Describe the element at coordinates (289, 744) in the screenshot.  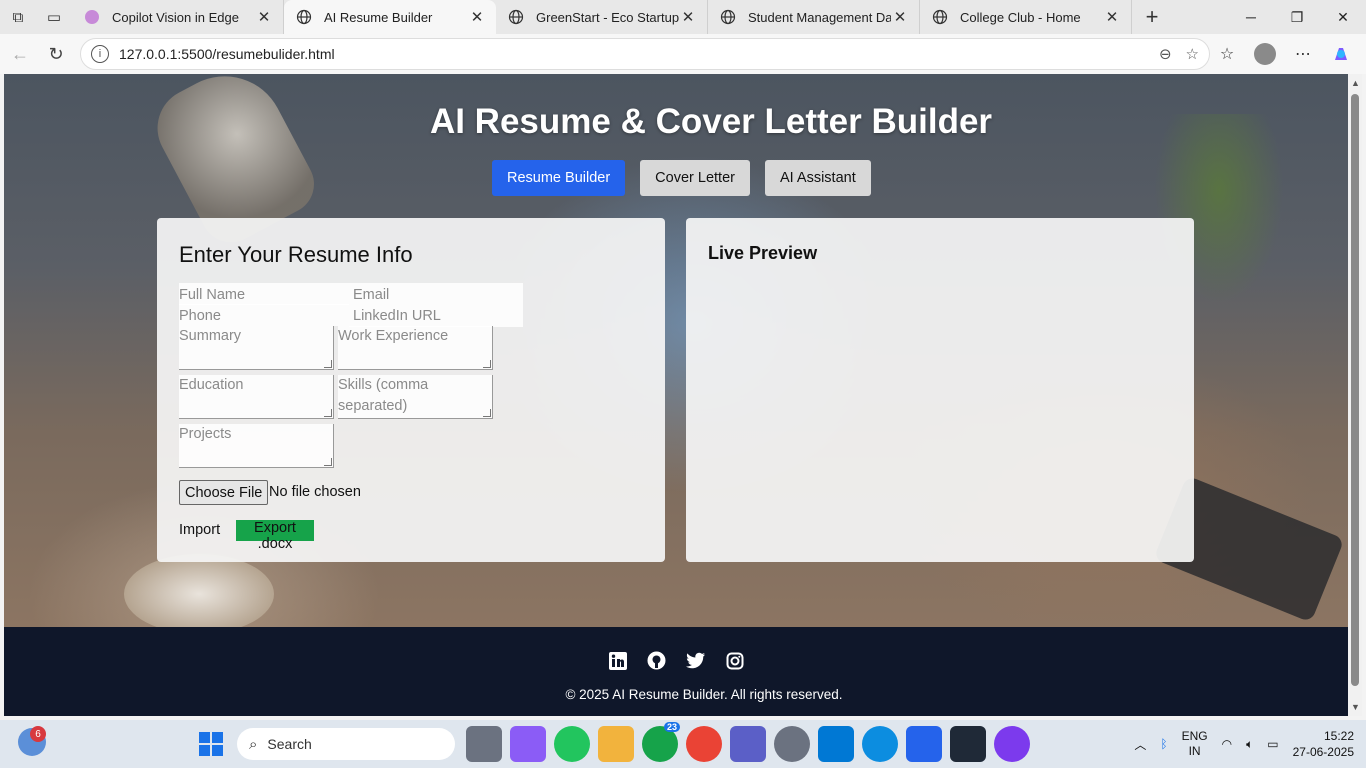
I see `search-placeholder: Search` at that location.